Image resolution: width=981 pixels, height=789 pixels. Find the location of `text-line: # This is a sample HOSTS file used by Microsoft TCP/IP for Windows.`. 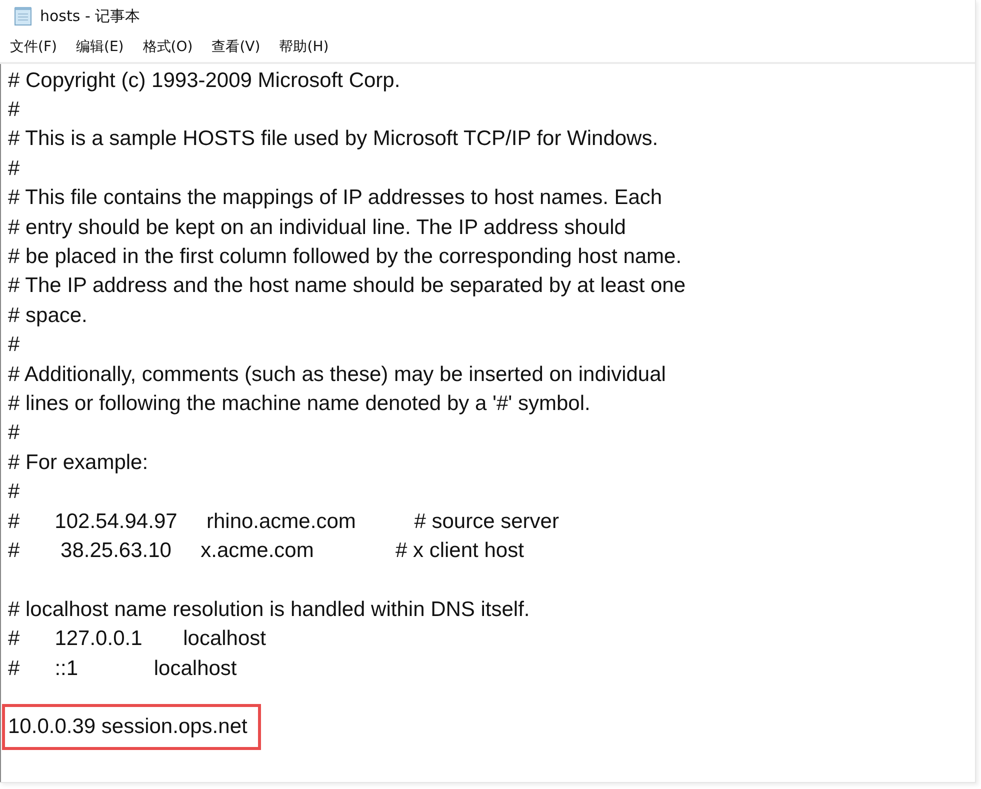

text-line: # This is a sample HOSTS file used by Microsoft TCP/IP for Windows. is located at coordinates (333, 139).